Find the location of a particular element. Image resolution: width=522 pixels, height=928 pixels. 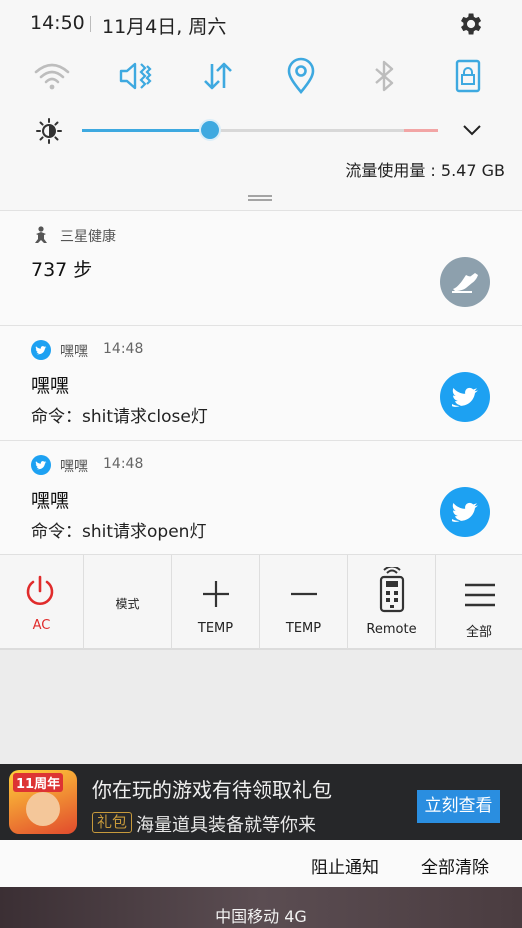

minus-icon is located at coordinates (304, 594).